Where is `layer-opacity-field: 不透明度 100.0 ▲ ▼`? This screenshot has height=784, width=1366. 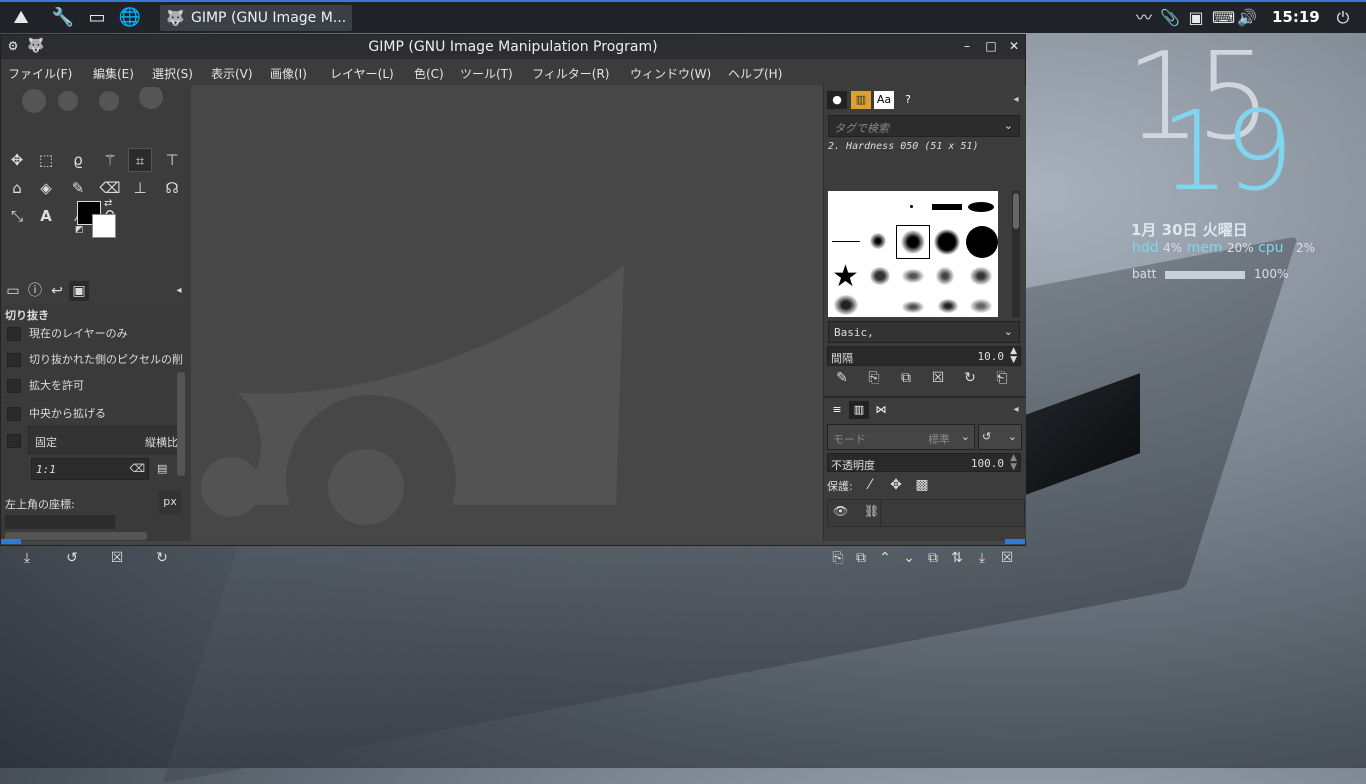 layer-opacity-field: 不透明度 100.0 ▲ ▼ is located at coordinates (924, 462).